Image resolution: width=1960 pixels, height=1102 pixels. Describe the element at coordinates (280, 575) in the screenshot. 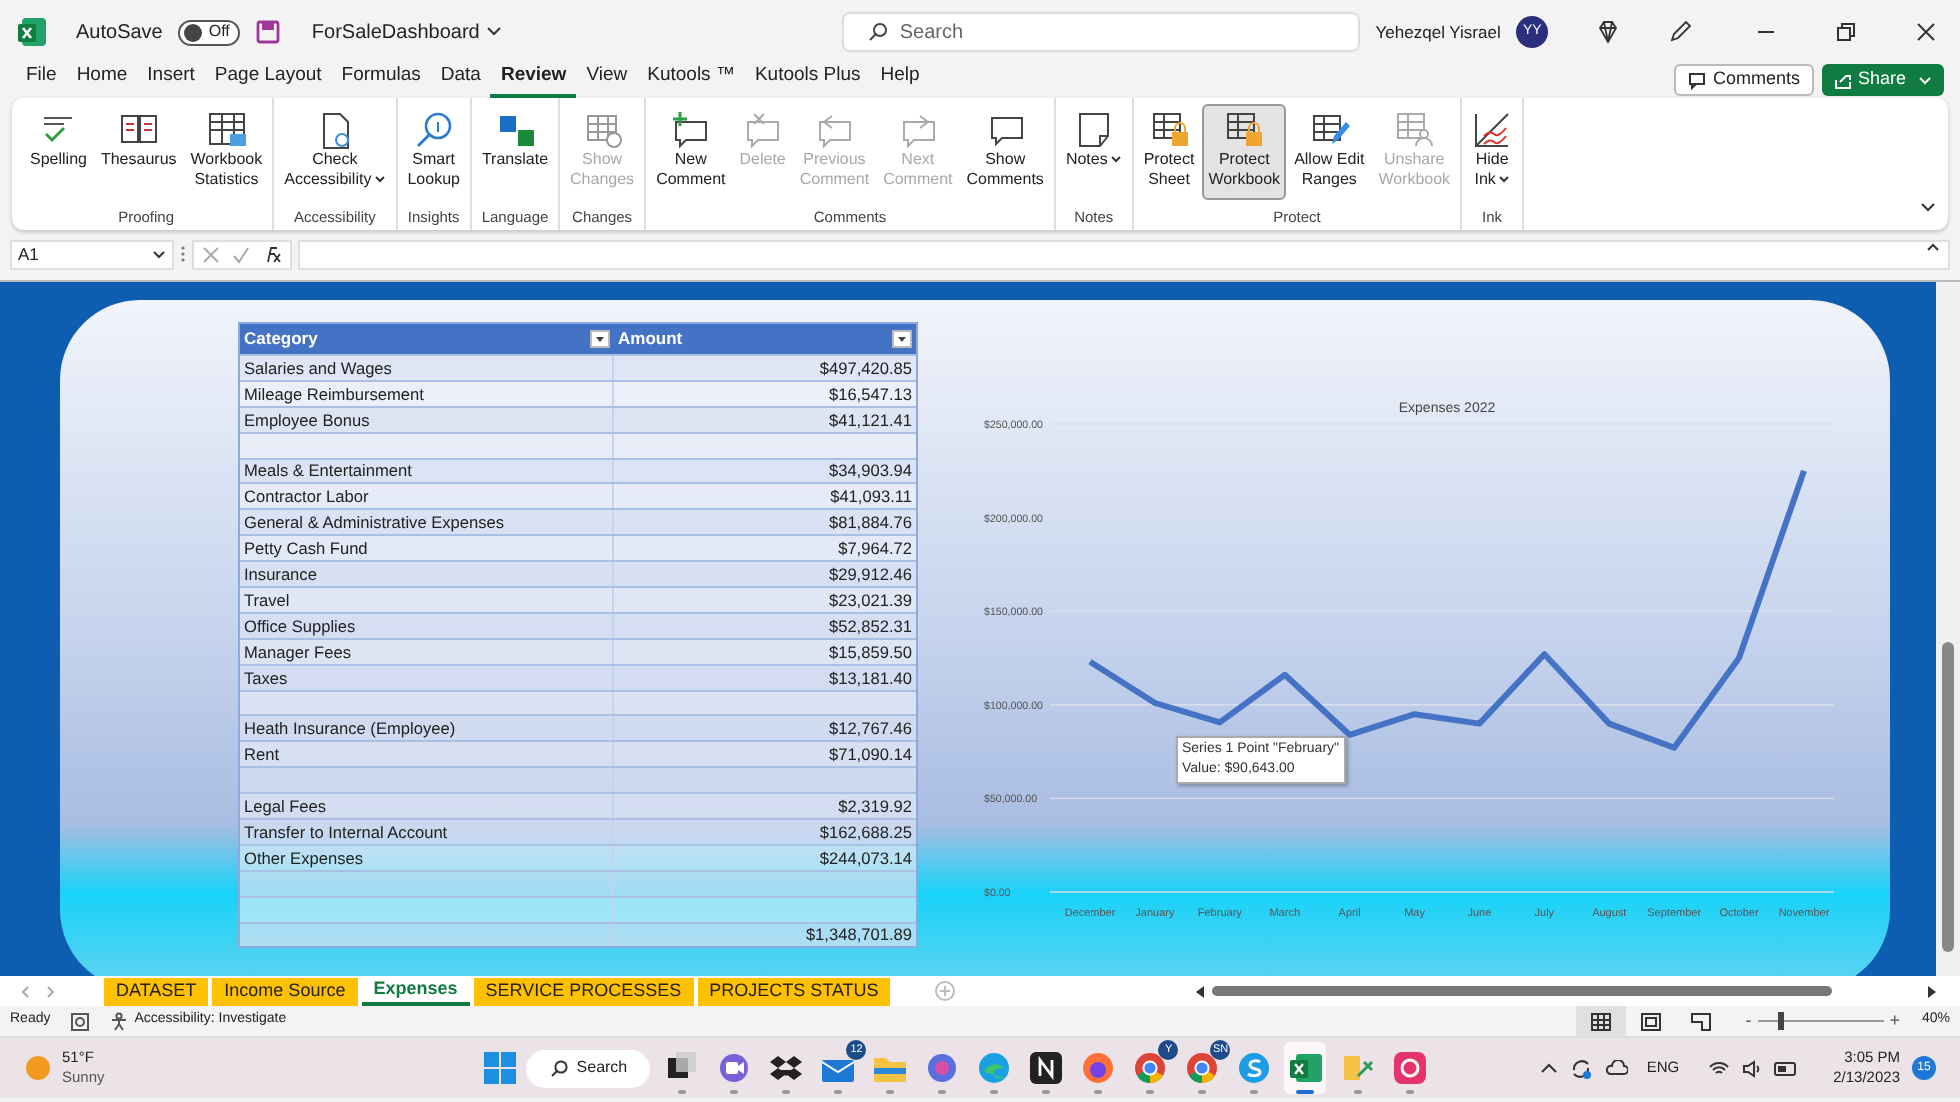

I see `table-cell: Insurance` at that location.